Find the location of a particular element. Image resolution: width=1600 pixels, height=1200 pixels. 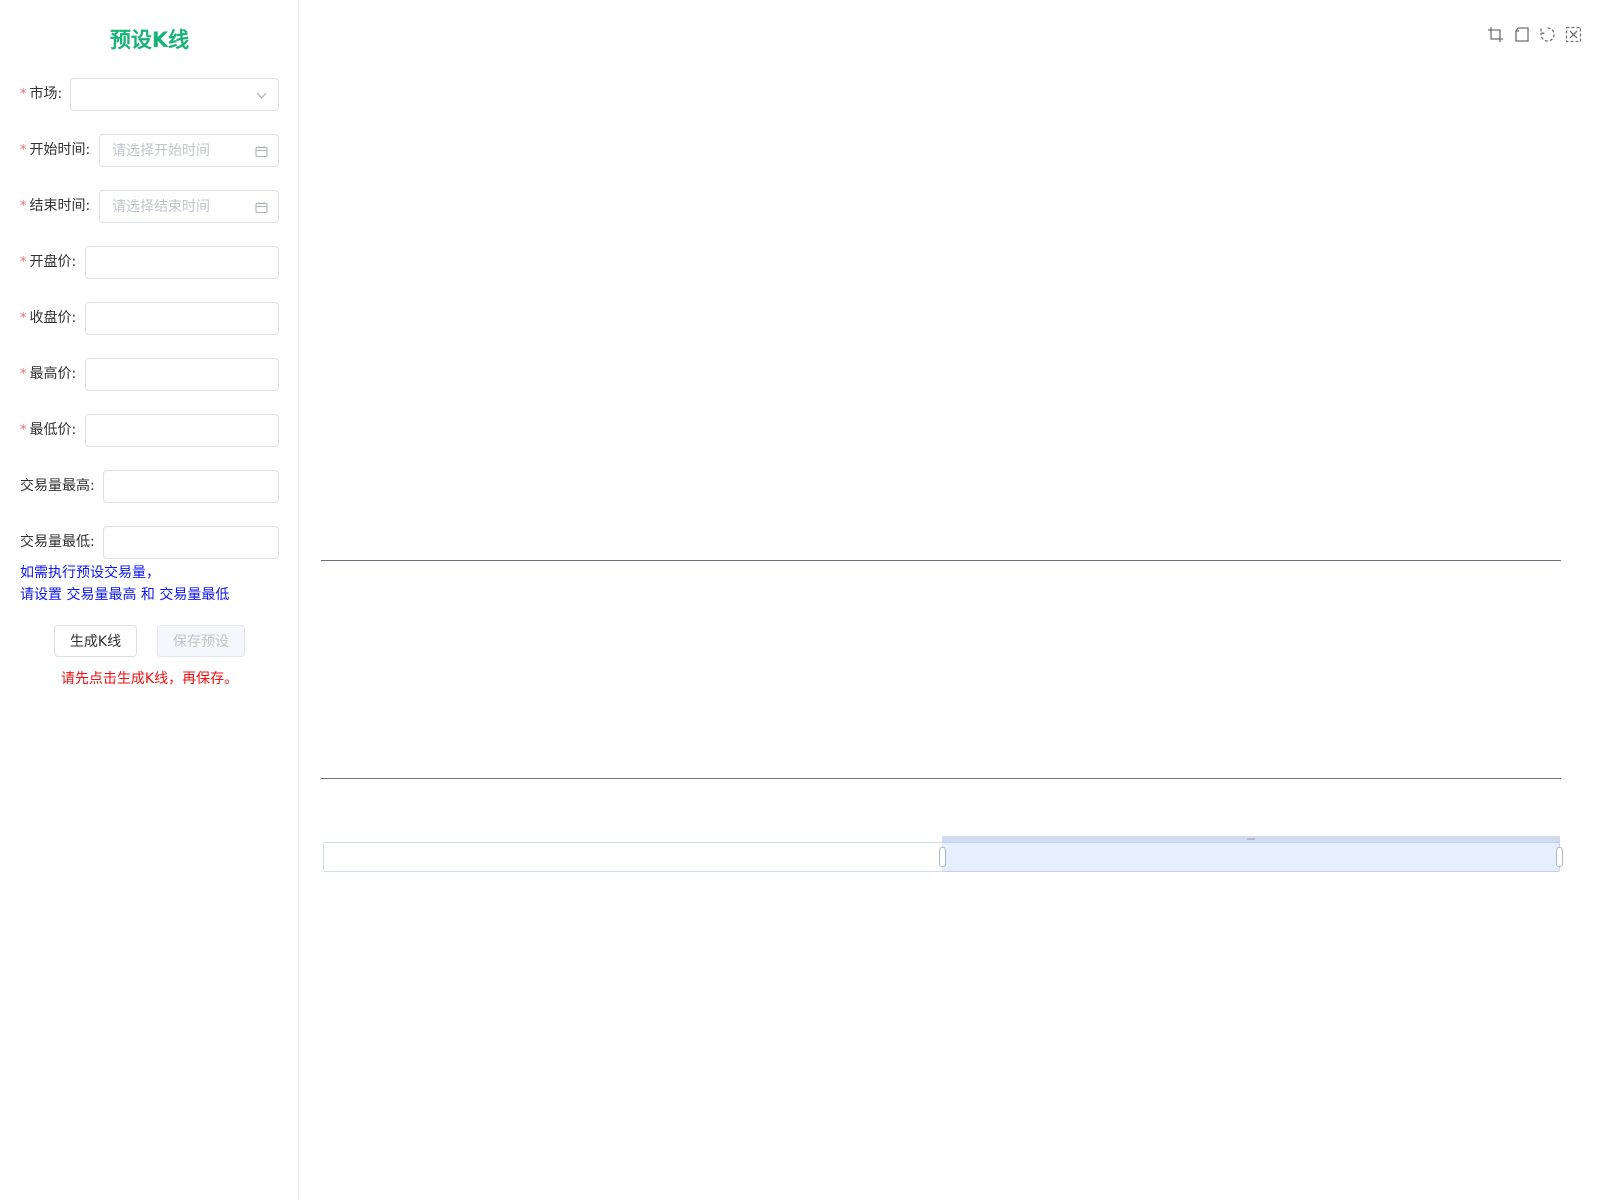

open-price-row: * 开盘价: is located at coordinates (149, 262).